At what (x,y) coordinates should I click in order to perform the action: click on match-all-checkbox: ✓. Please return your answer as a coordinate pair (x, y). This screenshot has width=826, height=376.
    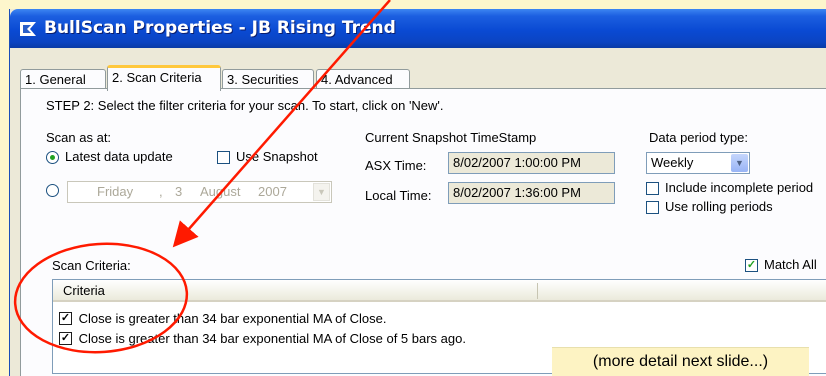
    Looking at the image, I should click on (751, 265).